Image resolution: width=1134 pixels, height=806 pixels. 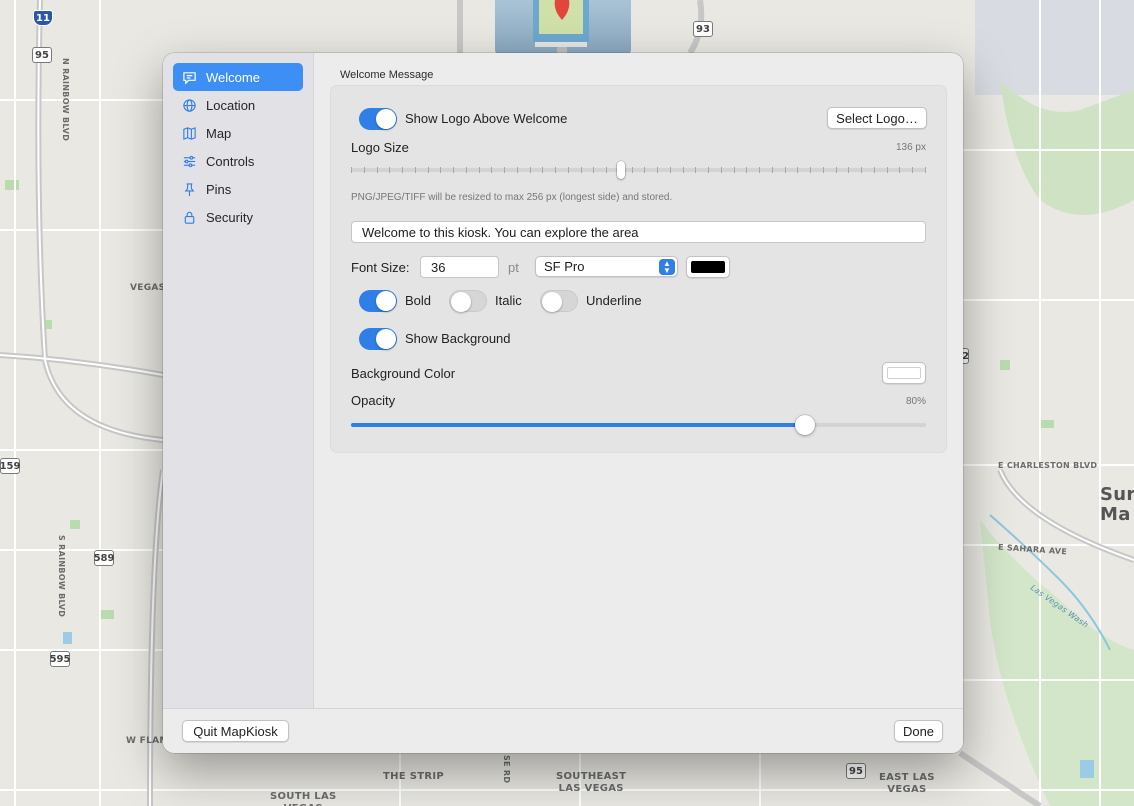 What do you see at coordinates (43, 18) in the screenshot?
I see `route-shield-11: 11` at bounding box center [43, 18].